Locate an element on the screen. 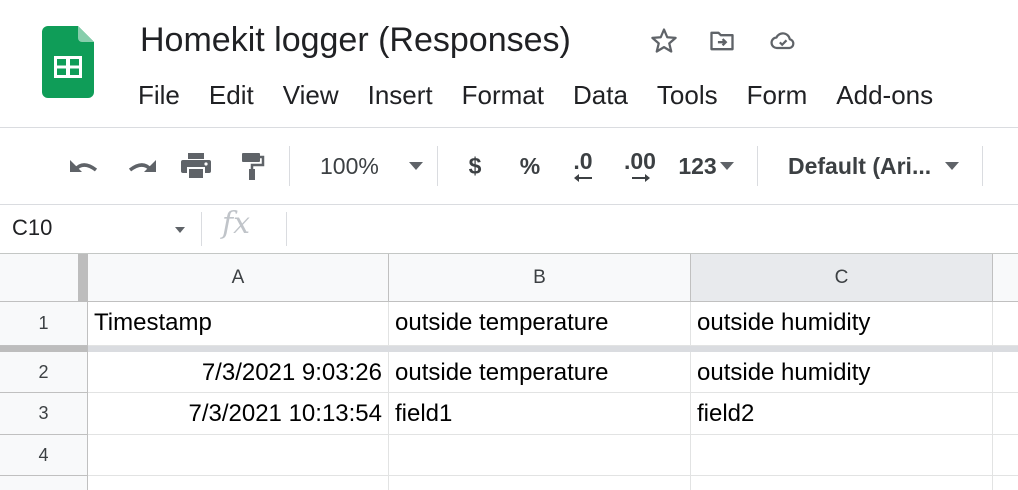  arrow-right-icon is located at coordinates (641, 178).